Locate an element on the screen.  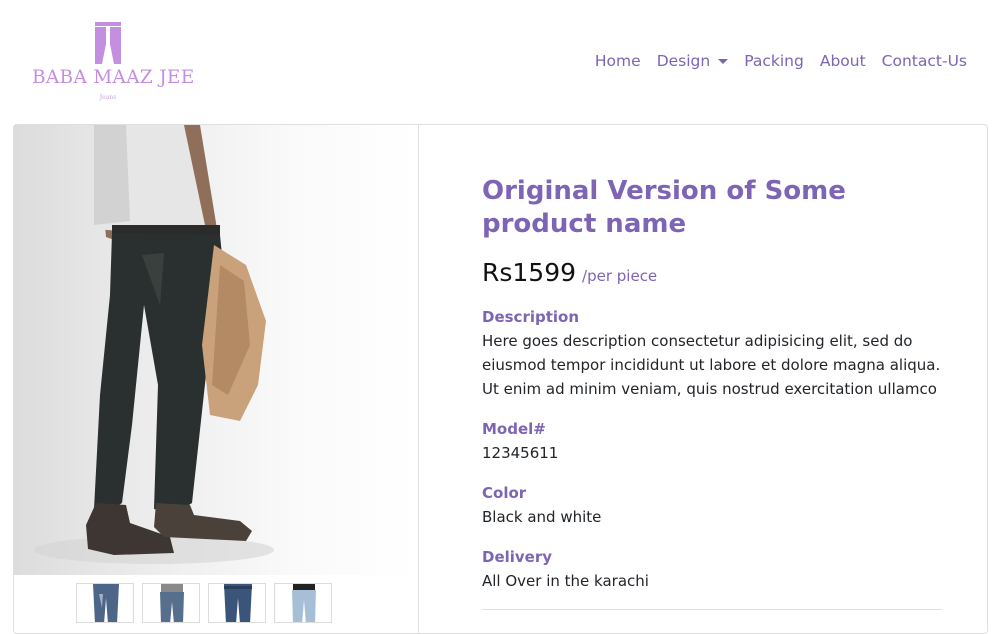
delivery-value: All Over in the karachi is located at coordinates (565, 581).